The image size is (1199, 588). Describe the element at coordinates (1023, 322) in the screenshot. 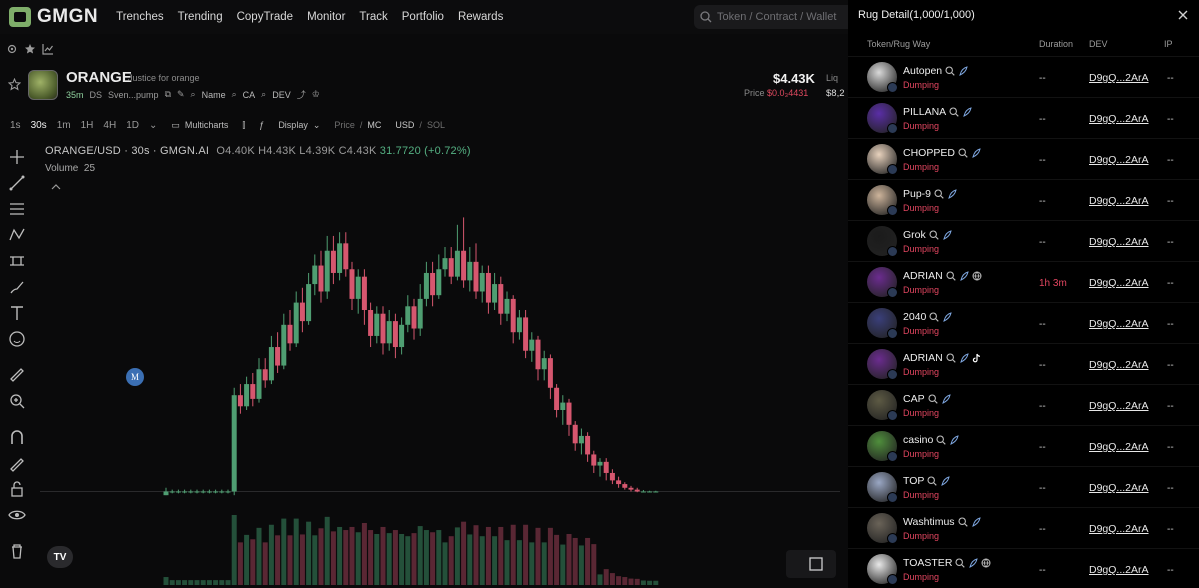

I see `rug-row: 2040 Dumping -- D9gQ...2ArA --` at that location.